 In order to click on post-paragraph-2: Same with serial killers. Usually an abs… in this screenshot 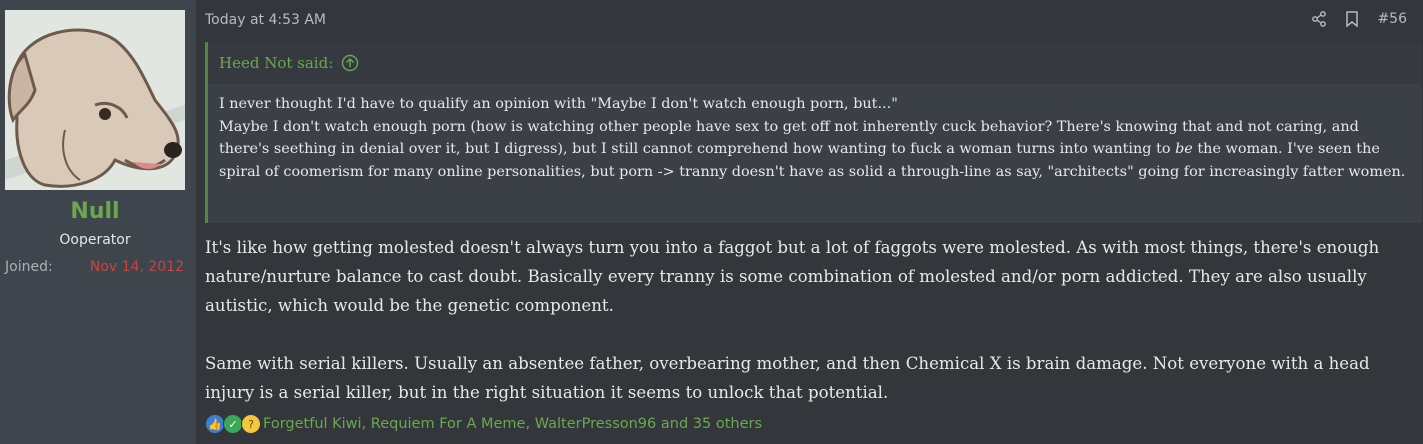, I will do `click(787, 378)`.